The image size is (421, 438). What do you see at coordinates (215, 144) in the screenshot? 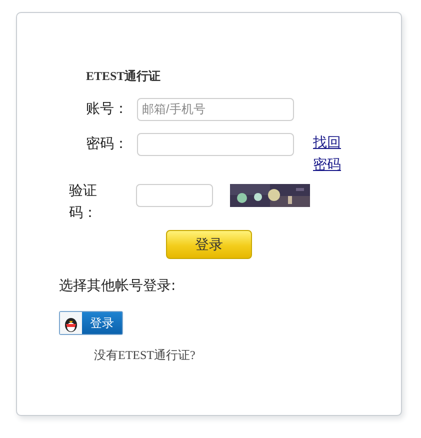
I see `password-field` at bounding box center [215, 144].